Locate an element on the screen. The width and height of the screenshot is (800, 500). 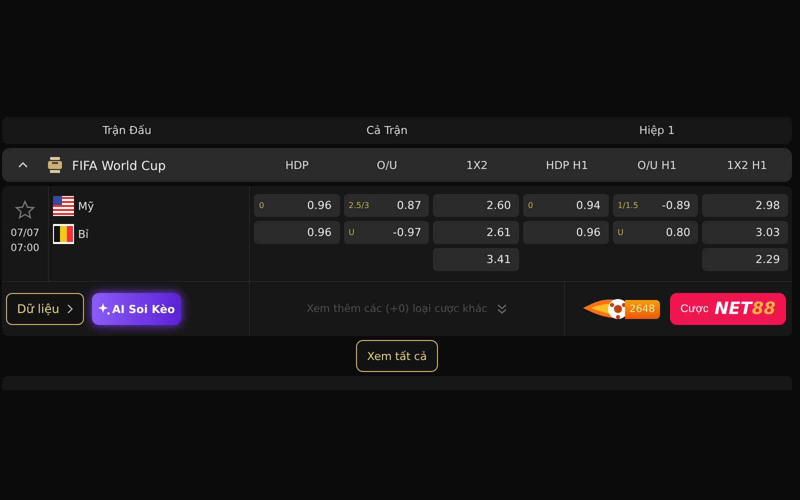
data-button: Dữ liệu is located at coordinates (45, 309).